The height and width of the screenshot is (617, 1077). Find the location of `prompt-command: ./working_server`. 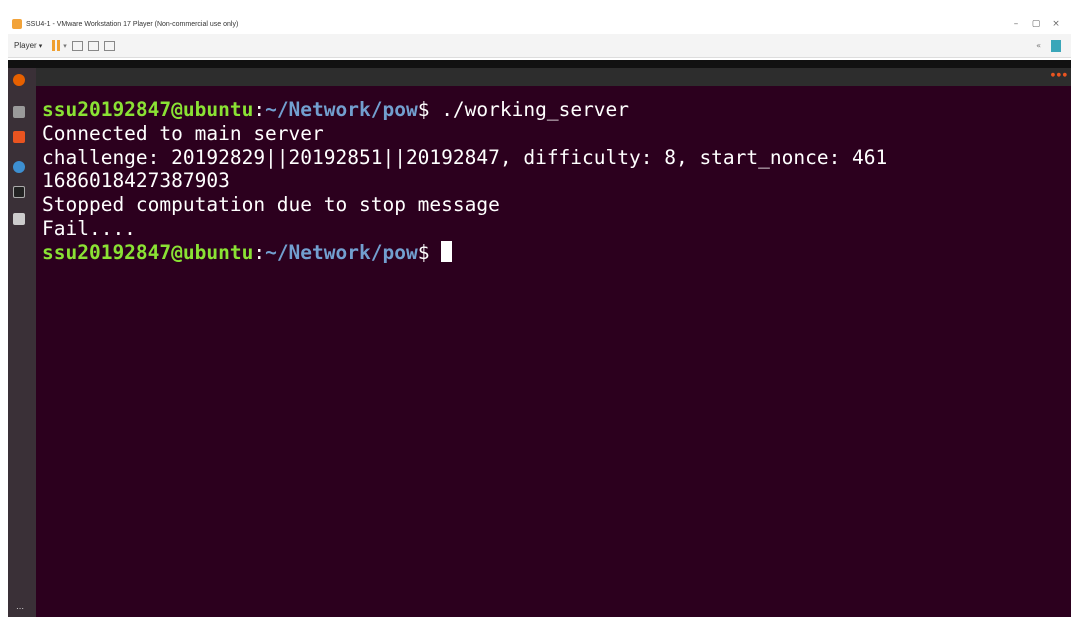

prompt-command: ./working_server is located at coordinates (535, 109).